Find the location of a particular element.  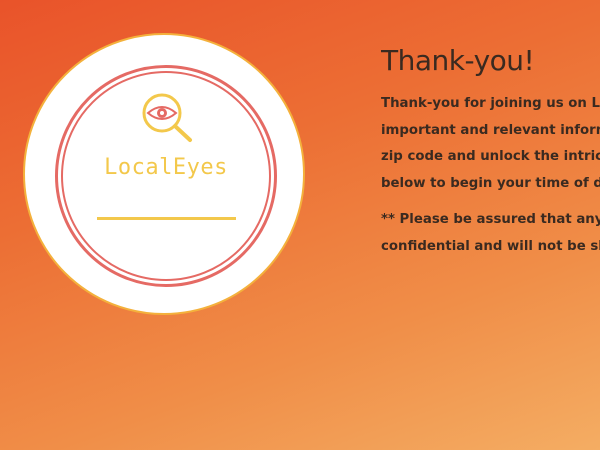

message-line: Thank-you for joining us on Lo is located at coordinates (490, 103).